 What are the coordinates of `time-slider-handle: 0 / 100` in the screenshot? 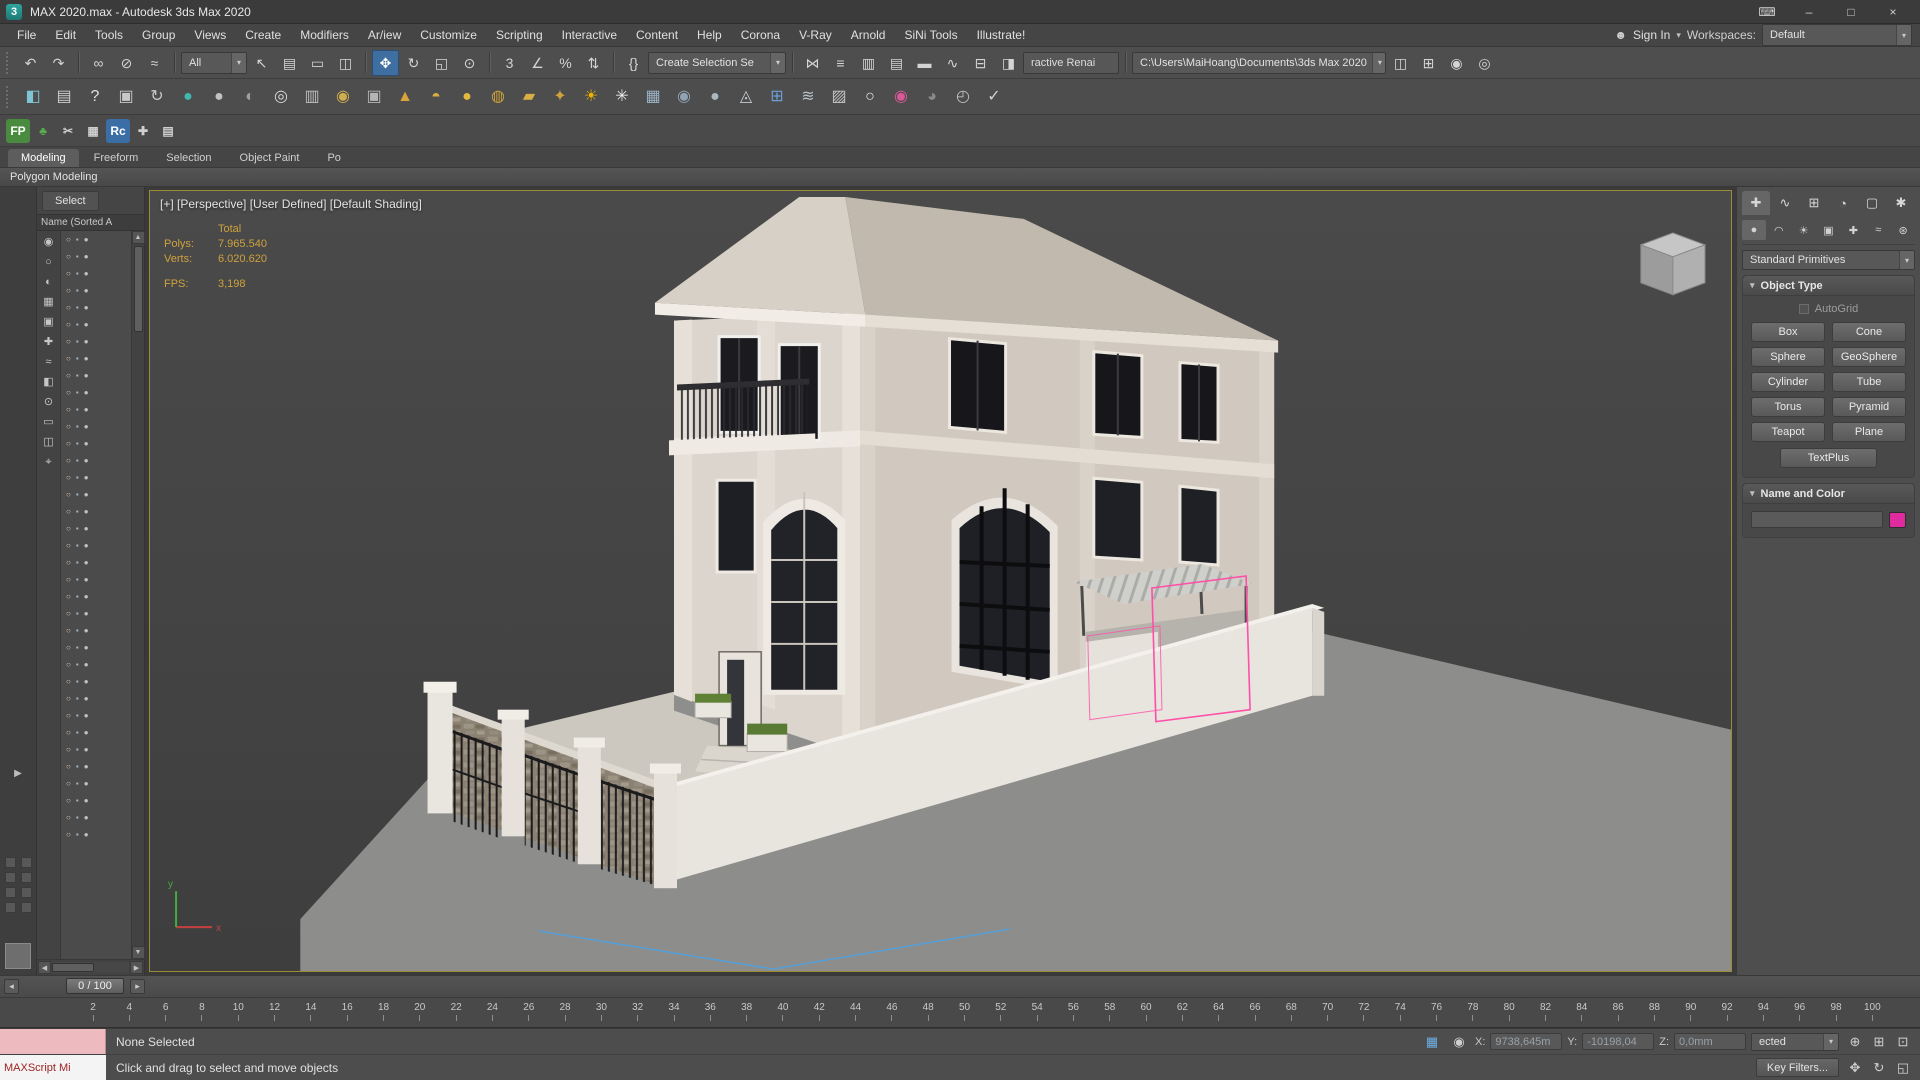 It's located at (95, 986).